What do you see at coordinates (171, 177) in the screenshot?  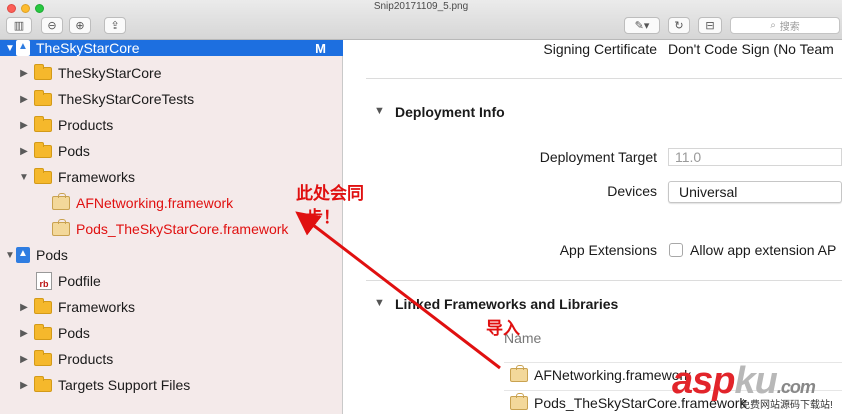 I see `tree-row-group: ▼ Frameworks` at bounding box center [171, 177].